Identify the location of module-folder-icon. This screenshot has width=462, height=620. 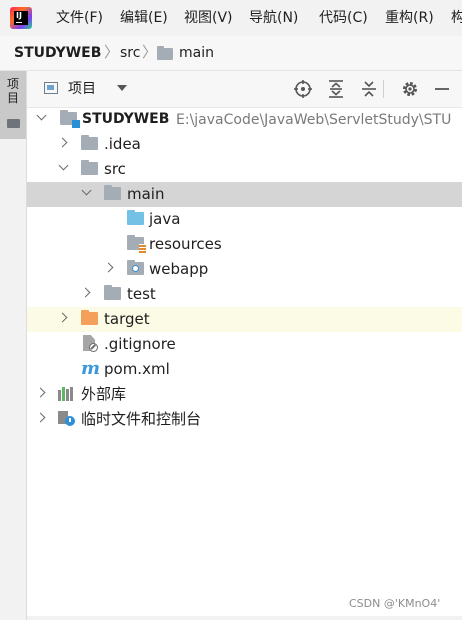
(70, 119).